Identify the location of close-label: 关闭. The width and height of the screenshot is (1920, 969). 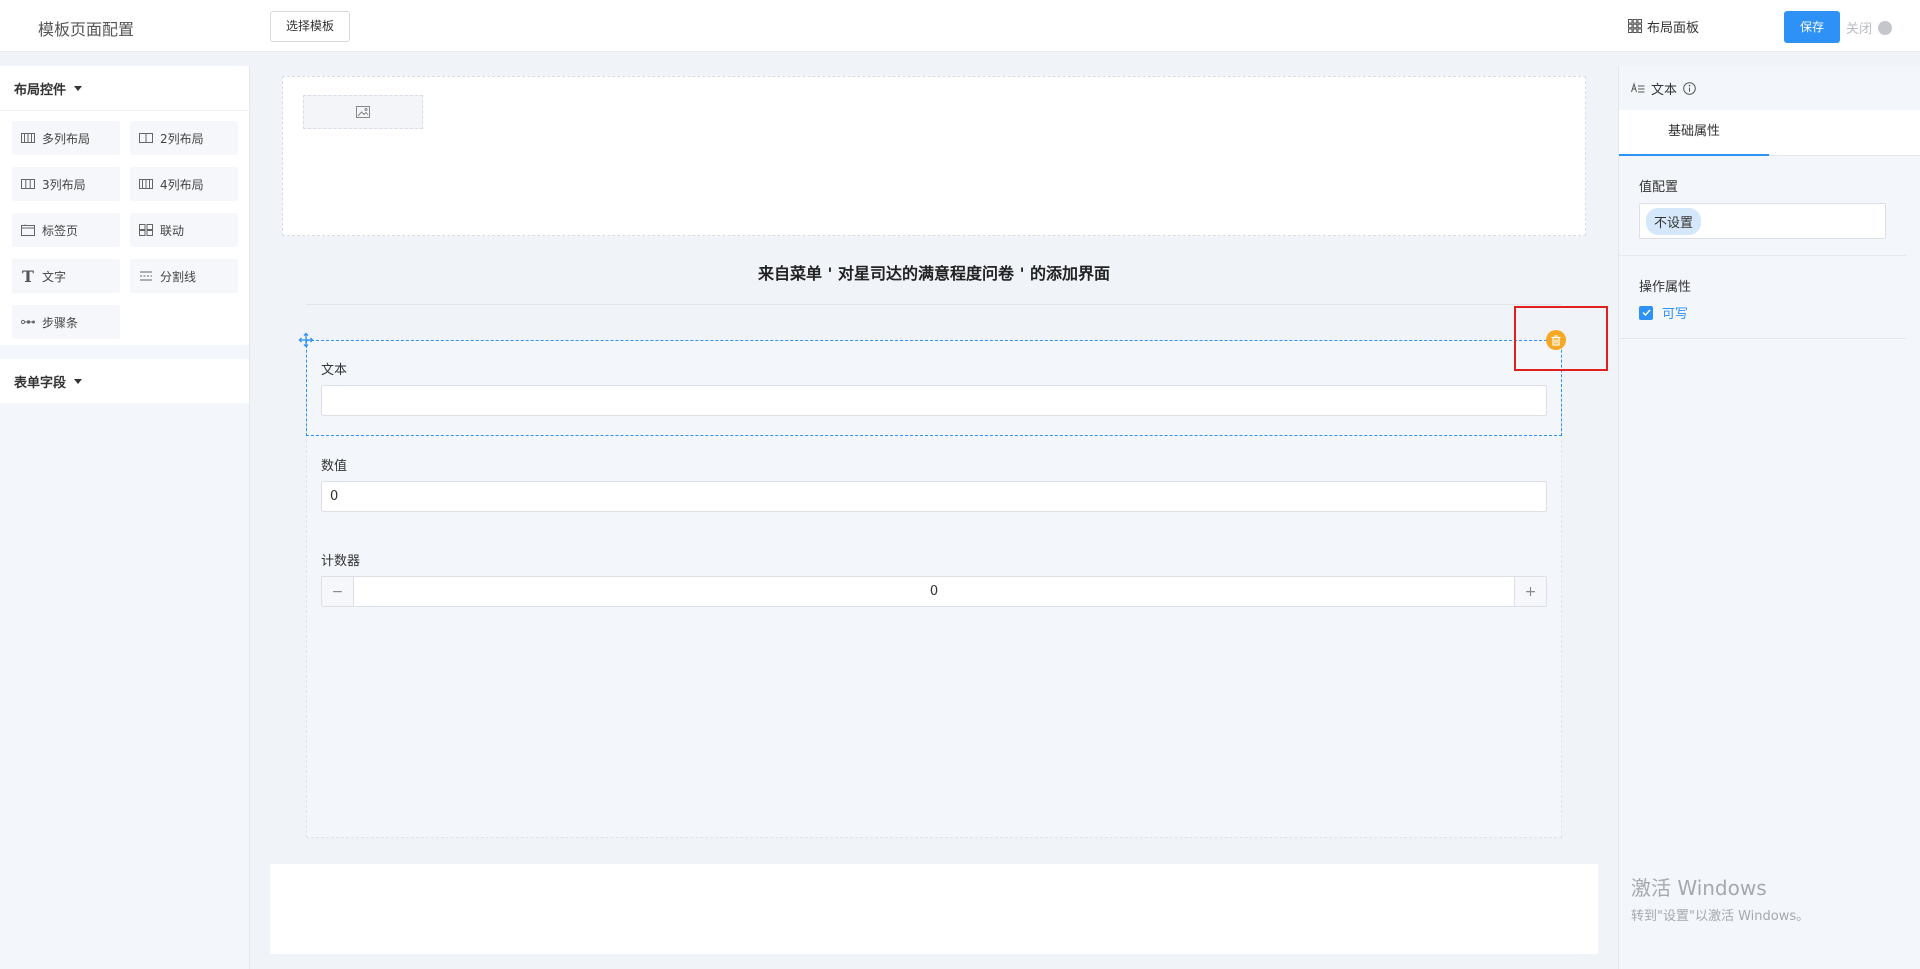
(1859, 29).